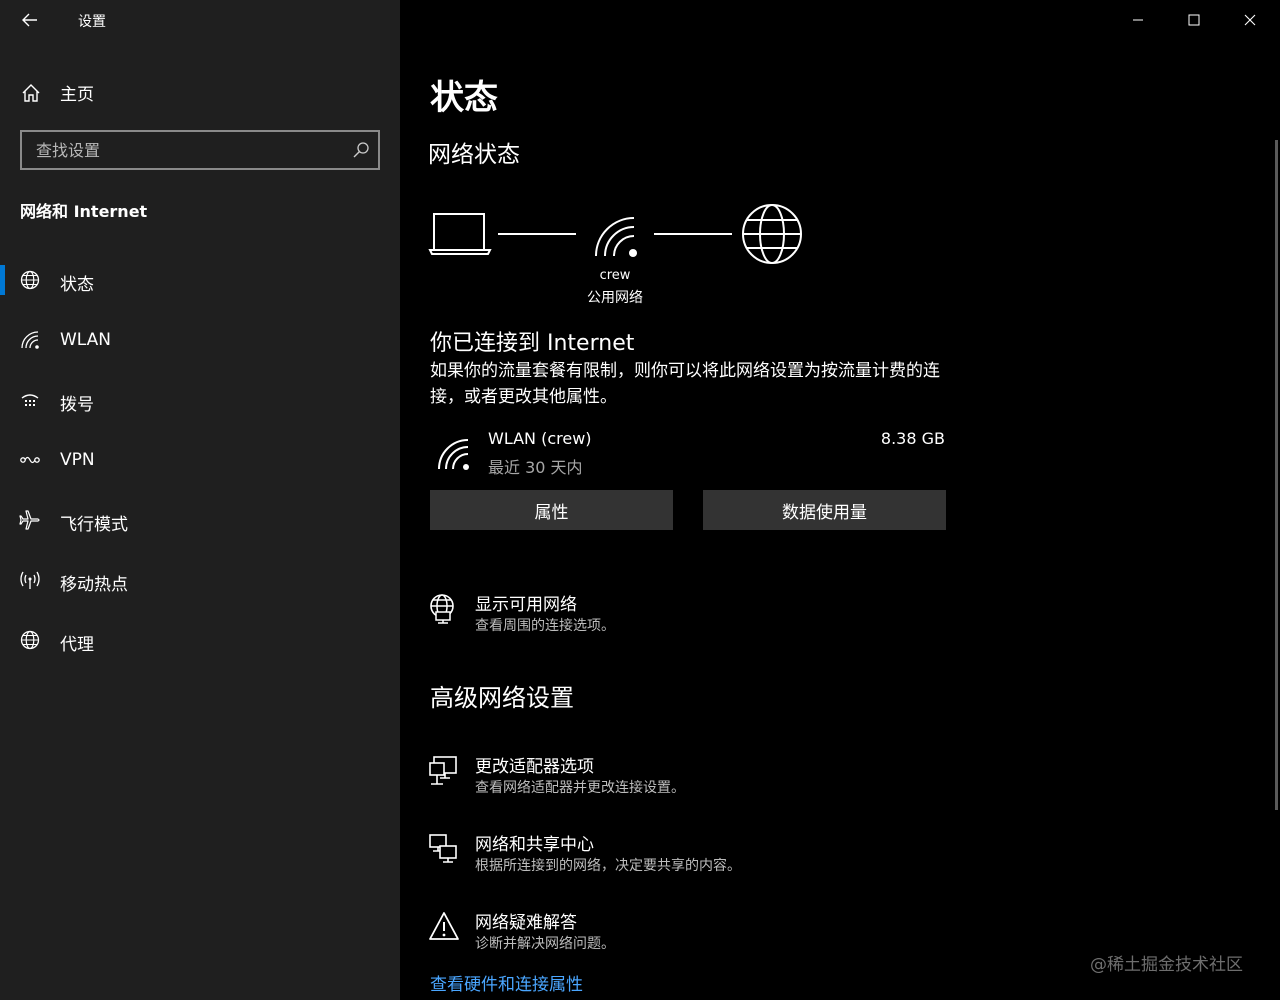 The height and width of the screenshot is (1000, 1280). What do you see at coordinates (94, 585) in the screenshot?
I see `sidebar-item-label: 移动热点` at bounding box center [94, 585].